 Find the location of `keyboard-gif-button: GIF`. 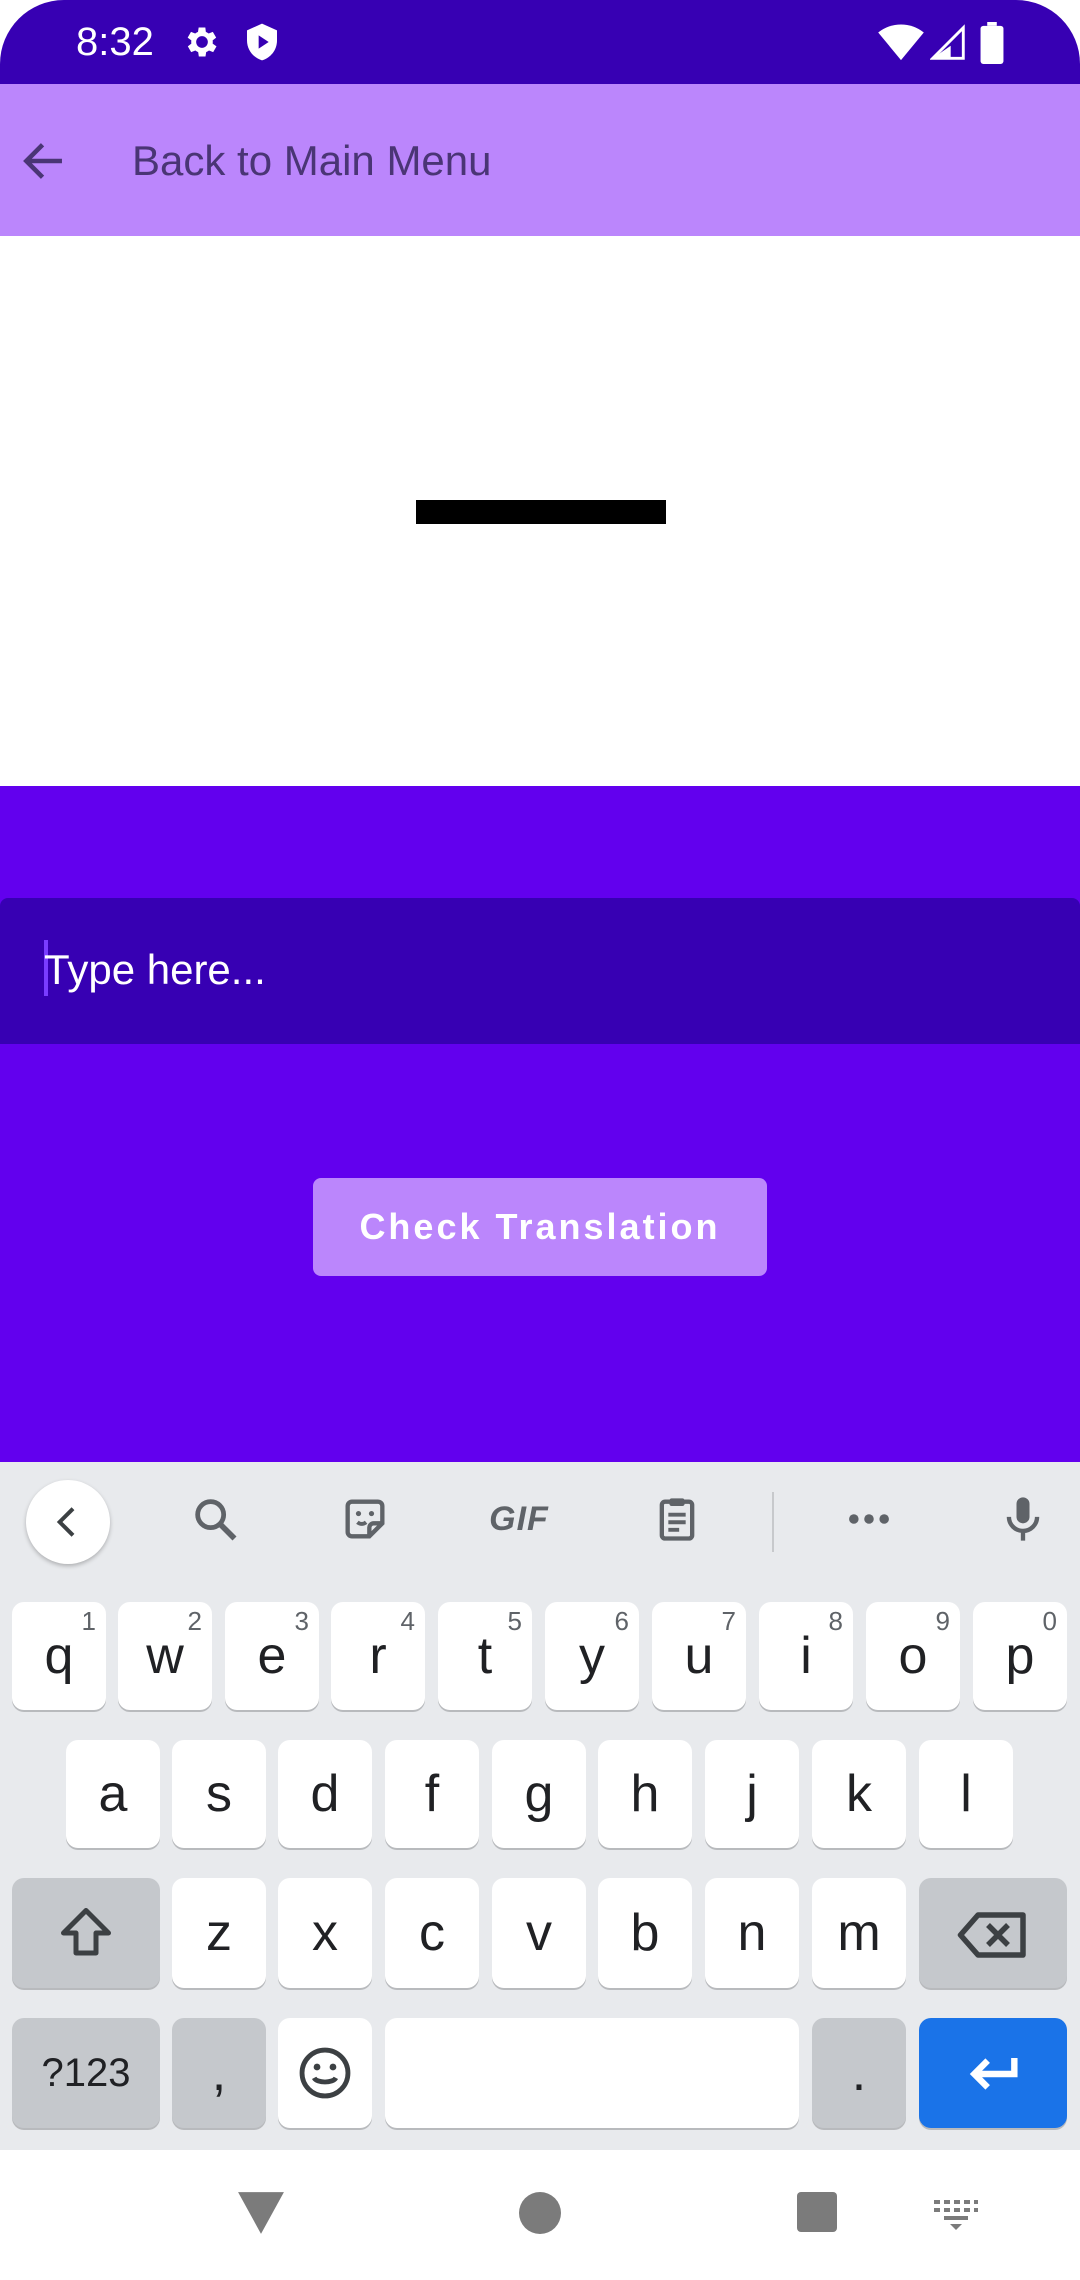

keyboard-gif-button: GIF is located at coordinates (519, 1519).